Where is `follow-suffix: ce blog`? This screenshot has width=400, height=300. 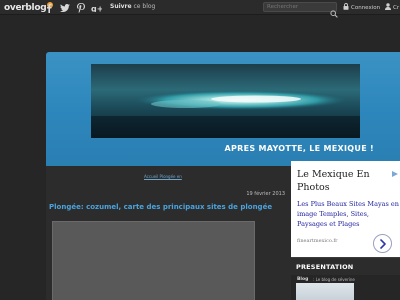
follow-suffix: ce blog is located at coordinates (143, 6).